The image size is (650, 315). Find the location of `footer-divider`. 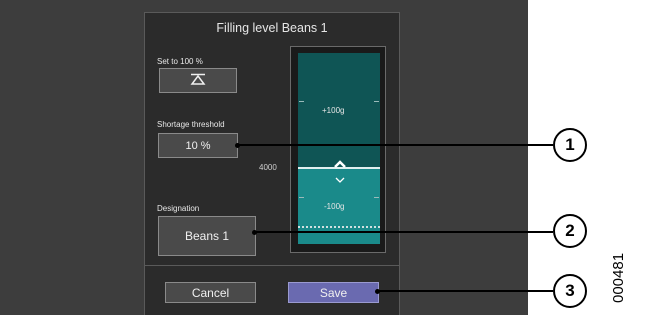

footer-divider is located at coordinates (272, 265).